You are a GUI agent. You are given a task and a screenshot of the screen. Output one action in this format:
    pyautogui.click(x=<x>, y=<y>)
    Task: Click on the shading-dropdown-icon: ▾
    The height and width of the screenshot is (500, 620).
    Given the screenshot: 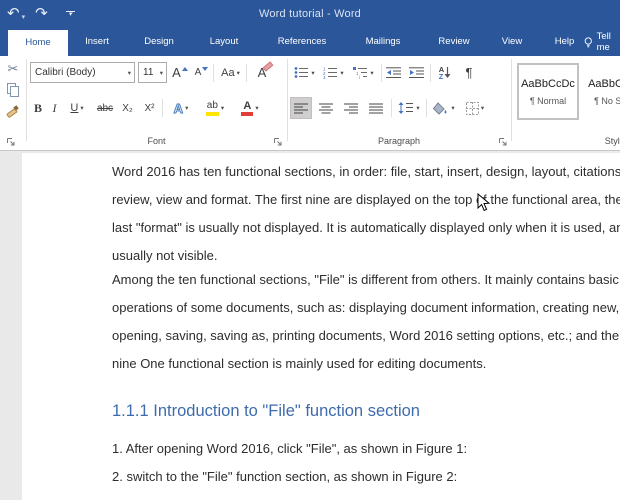 What is the action you would take?
    pyautogui.click(x=453, y=108)
    